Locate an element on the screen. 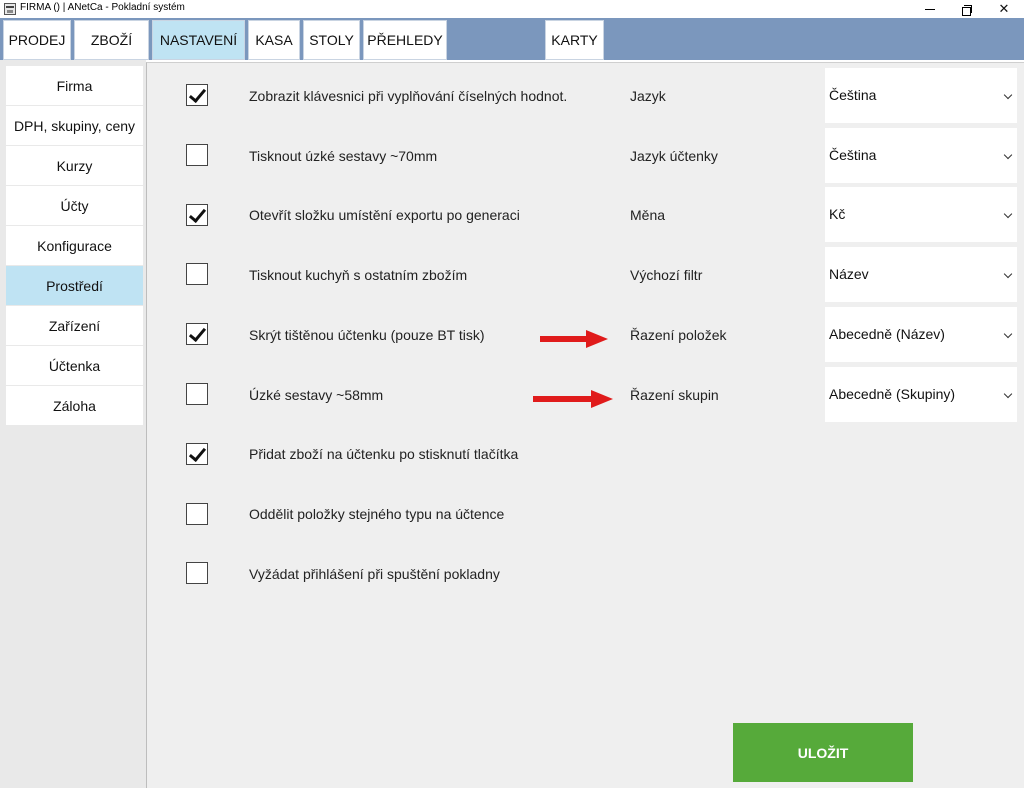  option-label: Úzké sestavy ~58mm is located at coordinates (316, 395).